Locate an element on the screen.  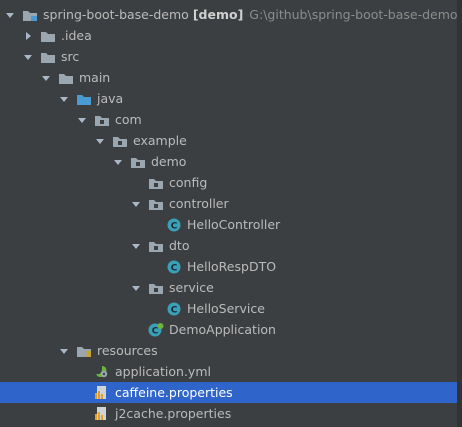
tree-row-dto: dto is located at coordinates (231, 245).